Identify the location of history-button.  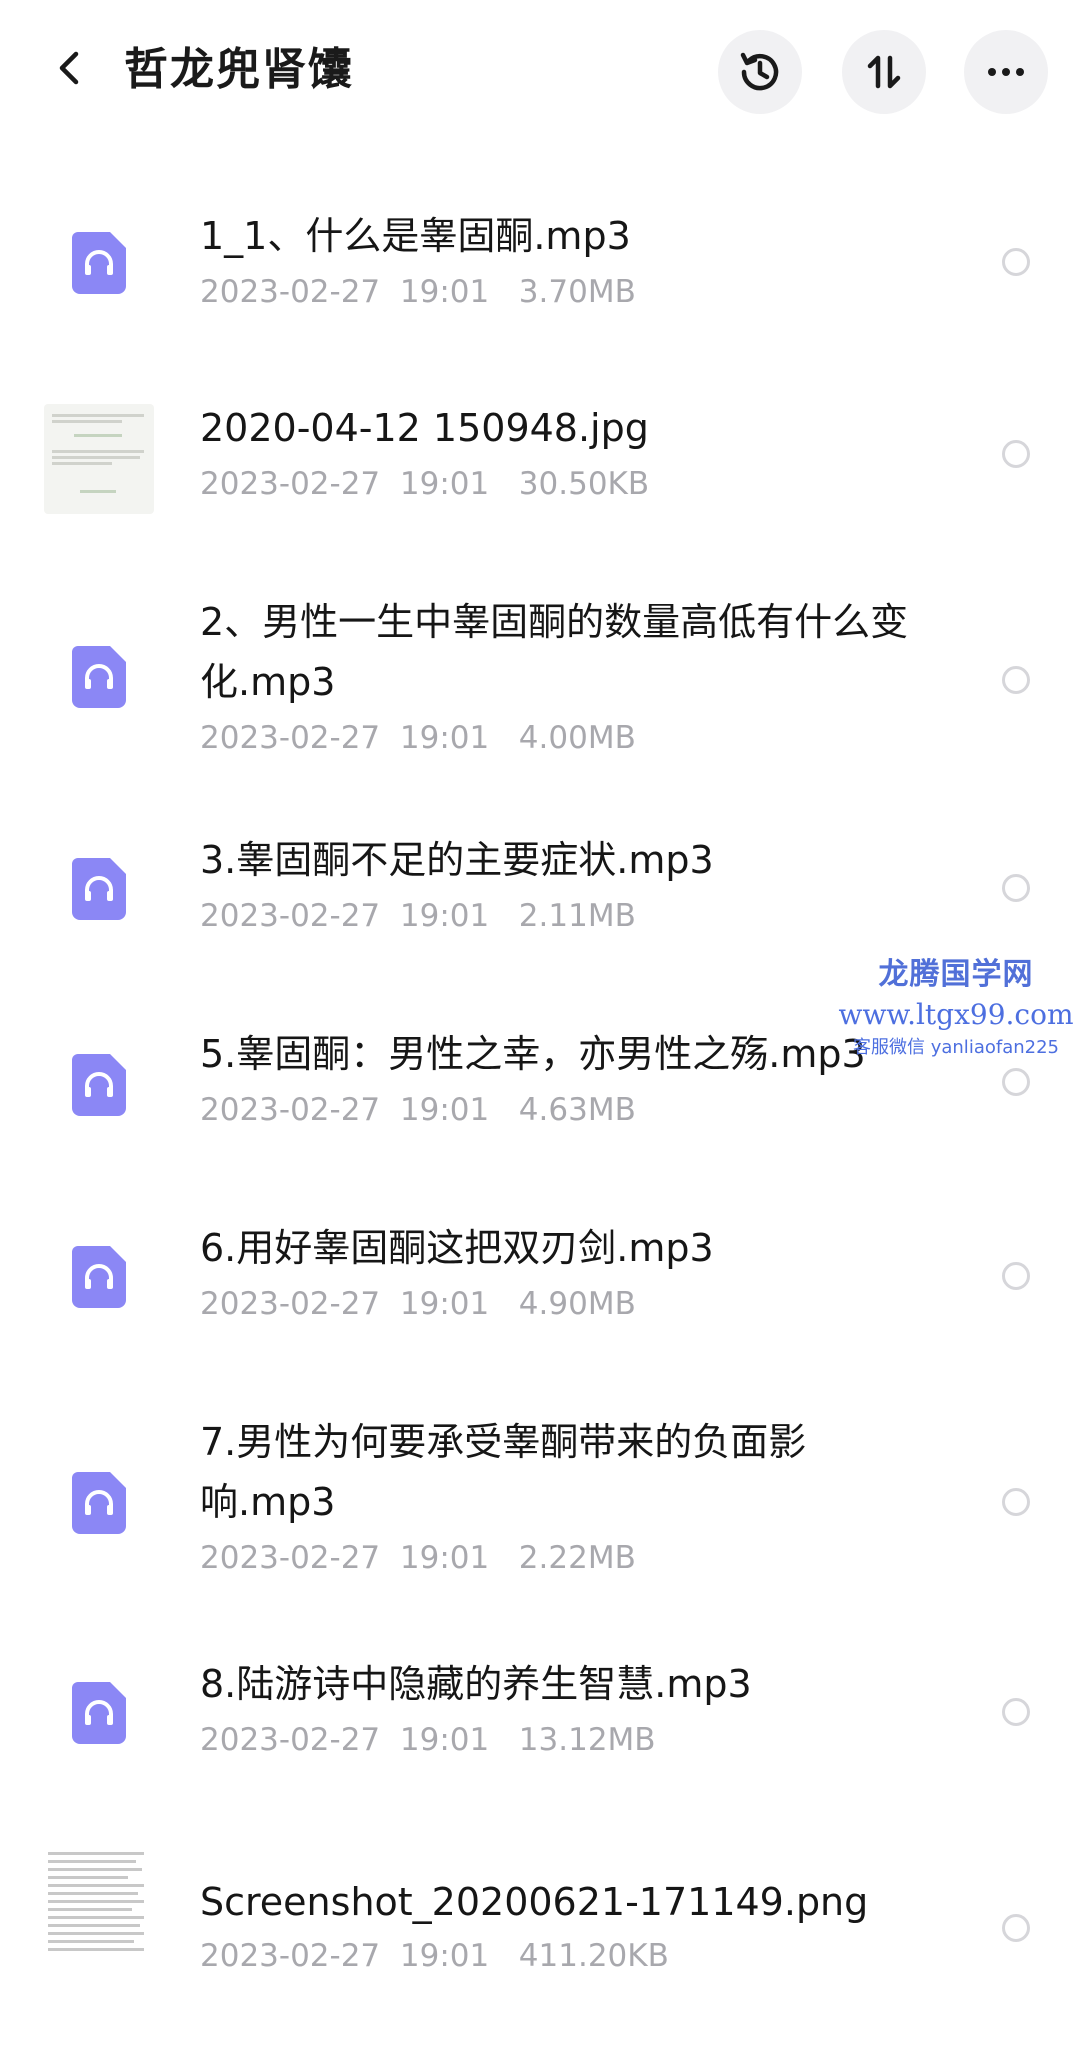
(760, 72).